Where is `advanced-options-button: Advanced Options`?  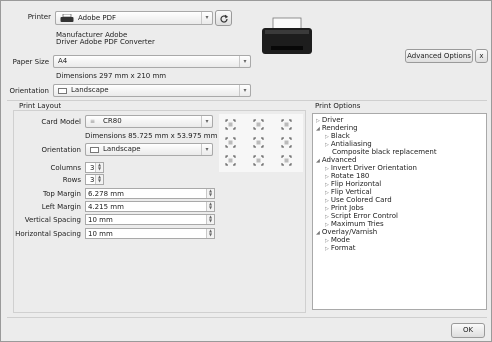 advanced-options-button: Advanced Options is located at coordinates (439, 56).